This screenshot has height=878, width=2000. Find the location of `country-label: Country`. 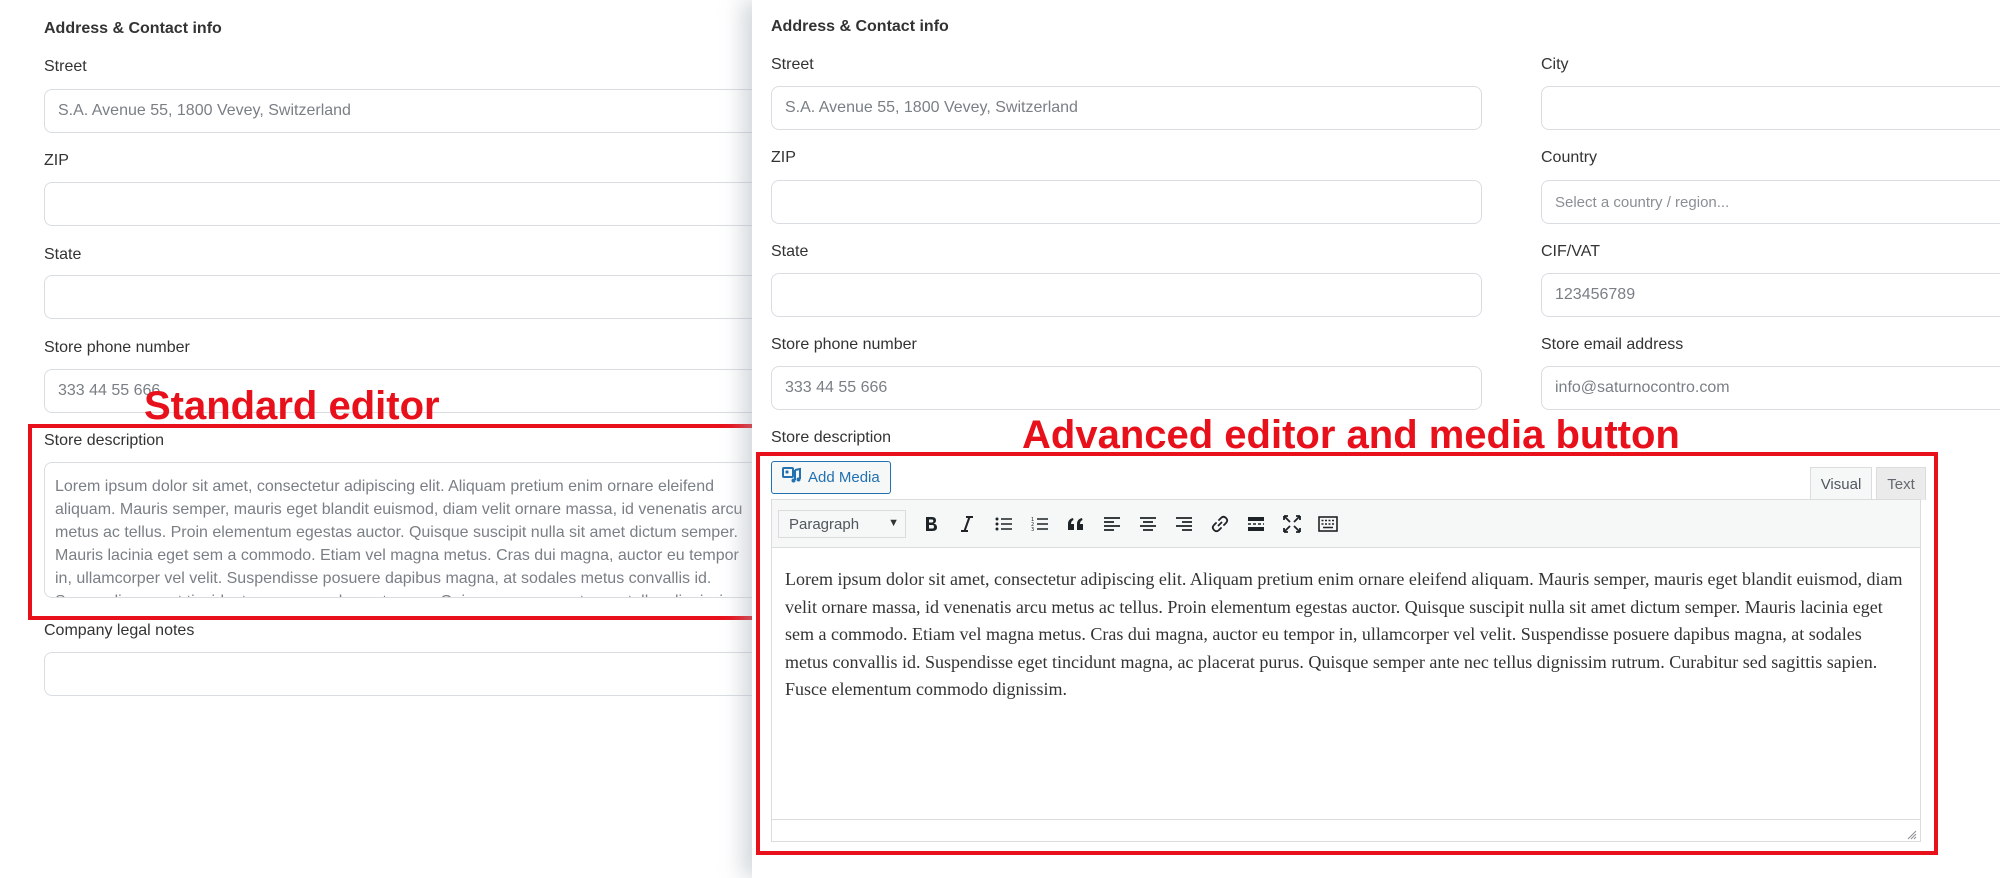

country-label: Country is located at coordinates (1569, 157).